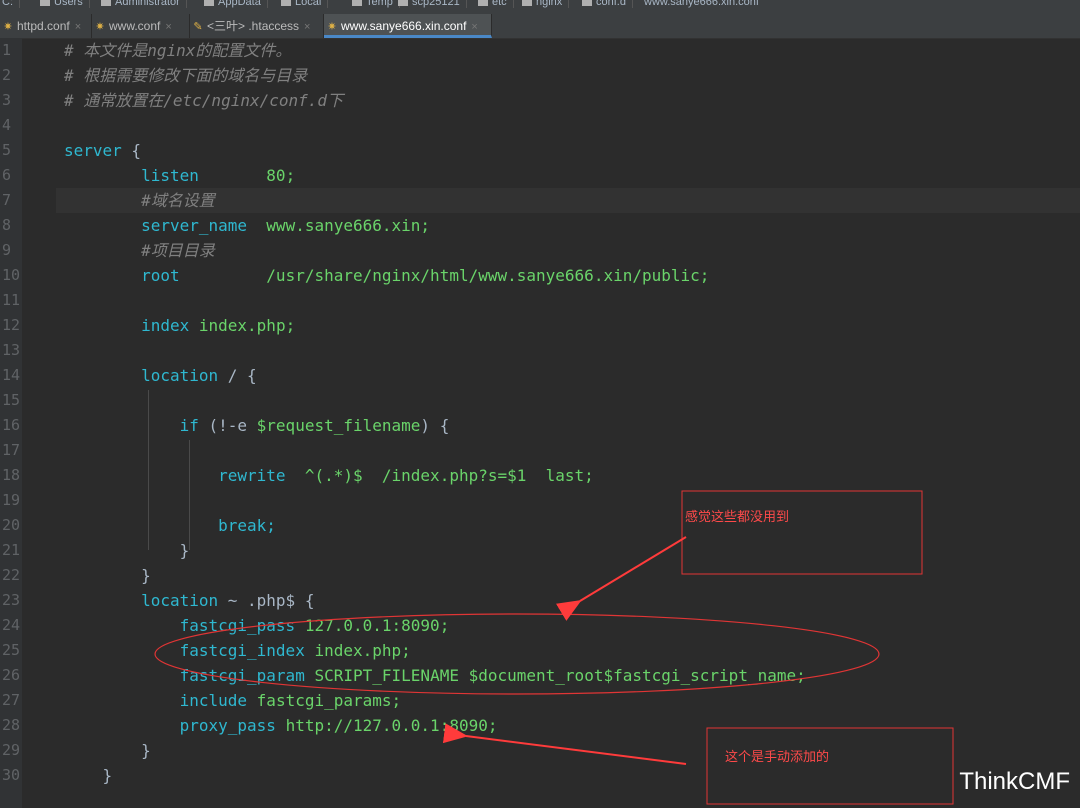  What do you see at coordinates (160, 275) in the screenshot?
I see `code-token: root` at bounding box center [160, 275].